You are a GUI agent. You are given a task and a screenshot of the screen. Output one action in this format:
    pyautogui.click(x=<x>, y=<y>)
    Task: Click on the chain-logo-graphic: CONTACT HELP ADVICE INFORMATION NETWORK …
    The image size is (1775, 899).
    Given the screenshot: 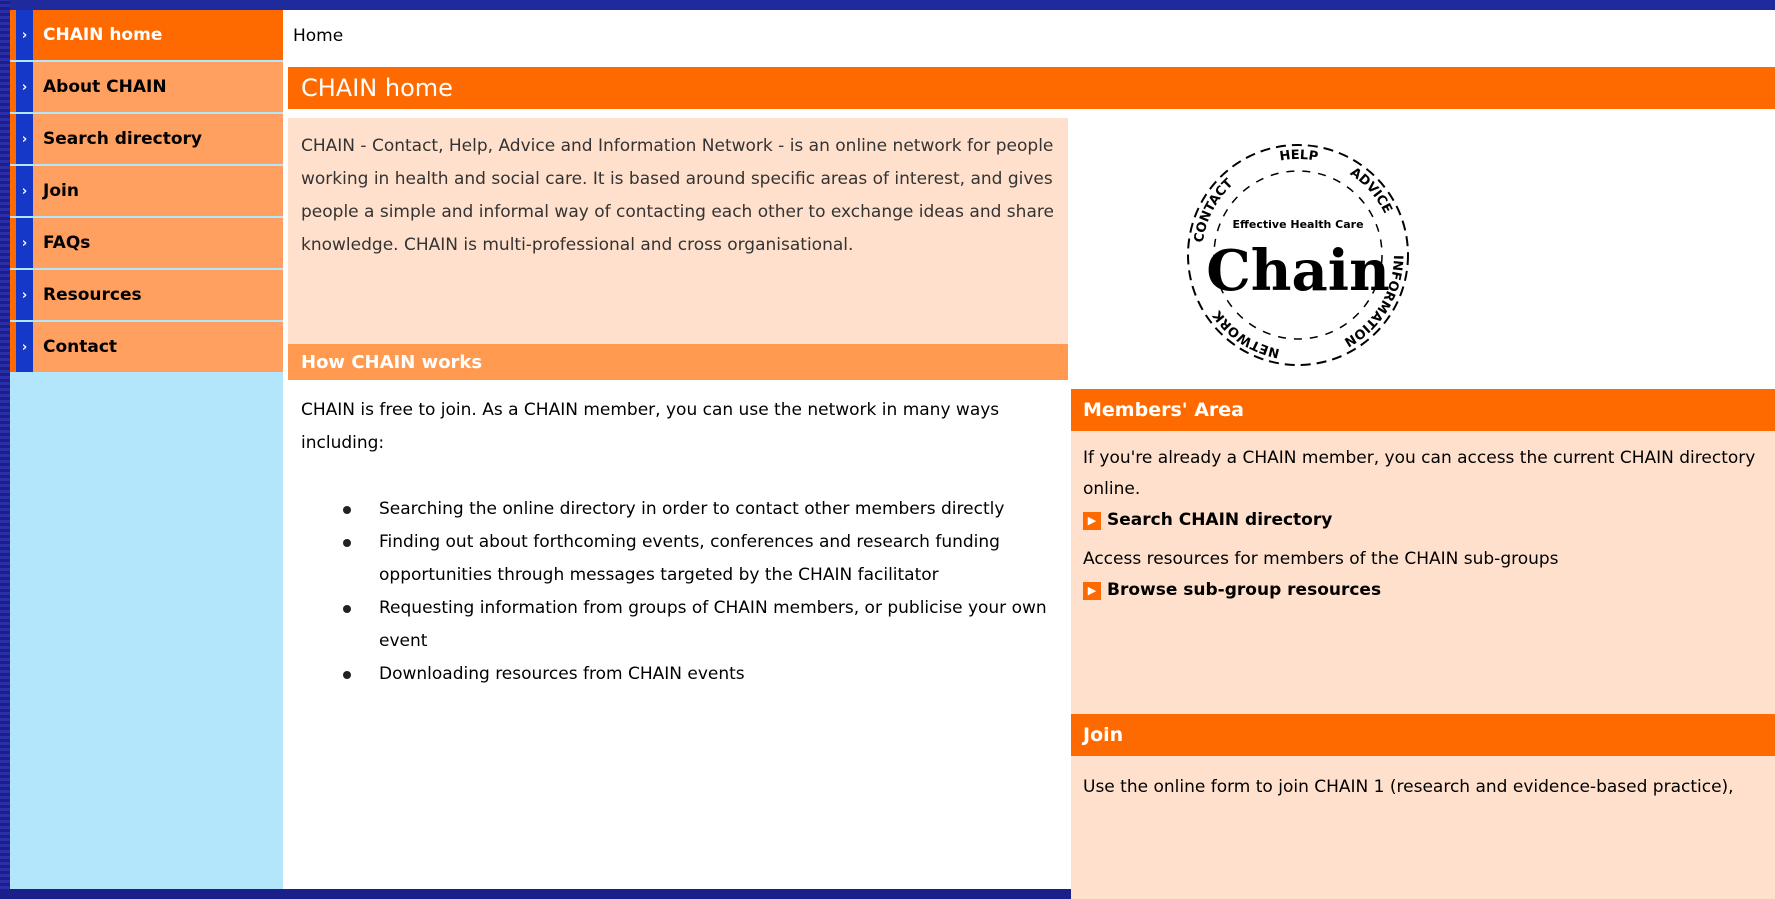 What is the action you would take?
    pyautogui.click(x=1298, y=255)
    